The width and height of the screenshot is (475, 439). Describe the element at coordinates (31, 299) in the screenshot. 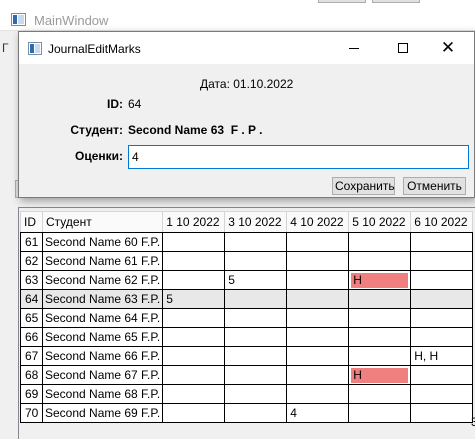

I see `row-id-cell: 64` at that location.